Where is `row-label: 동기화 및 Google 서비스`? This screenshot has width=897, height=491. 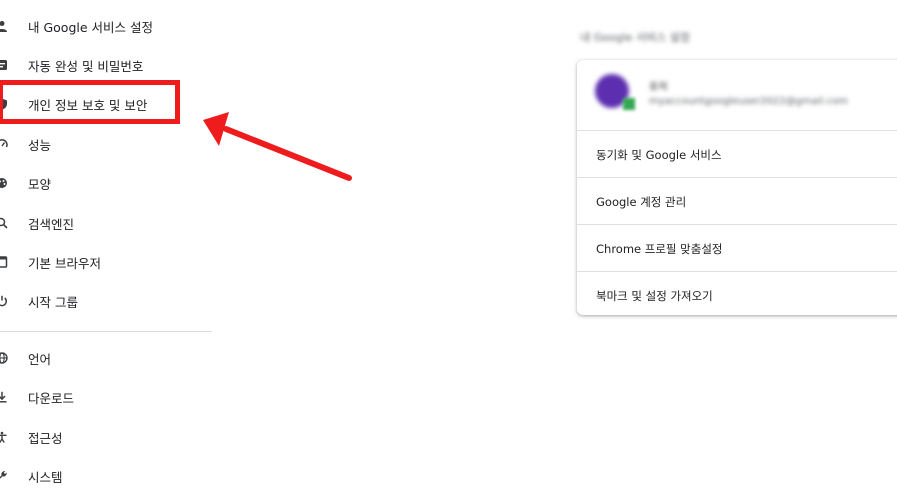
row-label: 동기화 및 Google 서비스 is located at coordinates (659, 154).